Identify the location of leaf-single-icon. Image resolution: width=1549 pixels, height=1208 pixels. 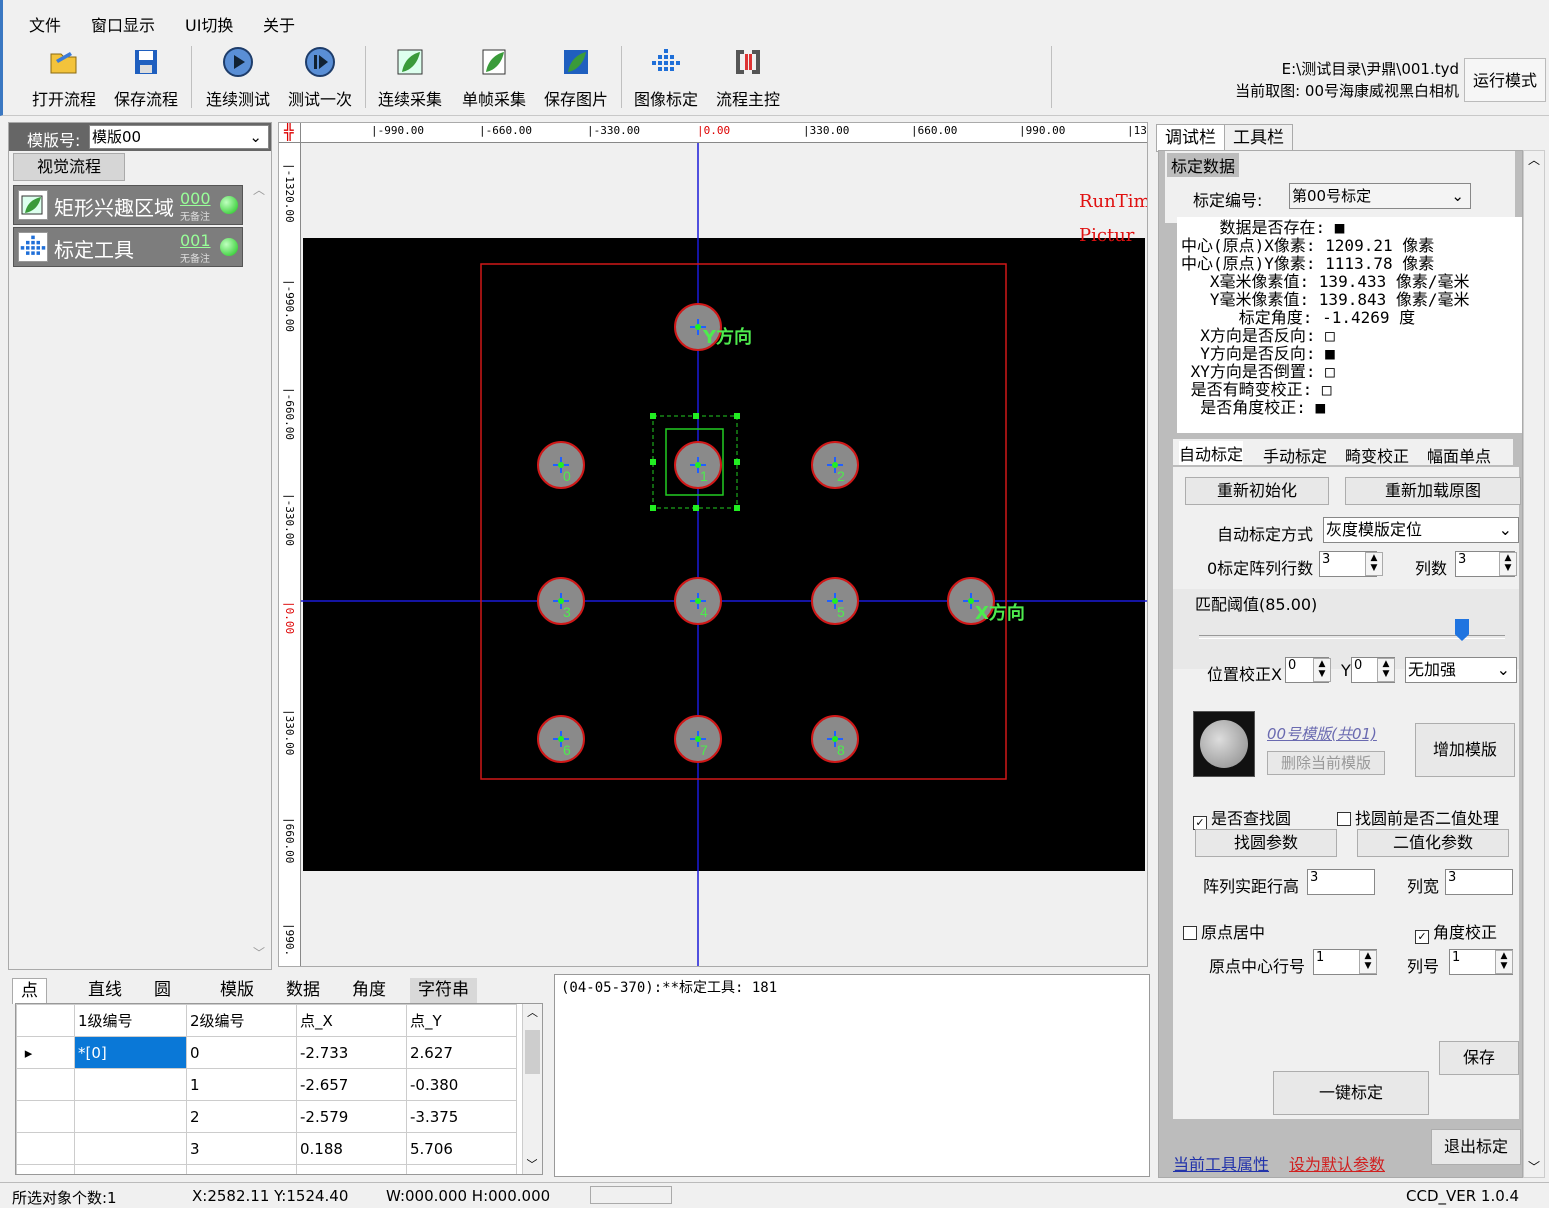
(494, 62).